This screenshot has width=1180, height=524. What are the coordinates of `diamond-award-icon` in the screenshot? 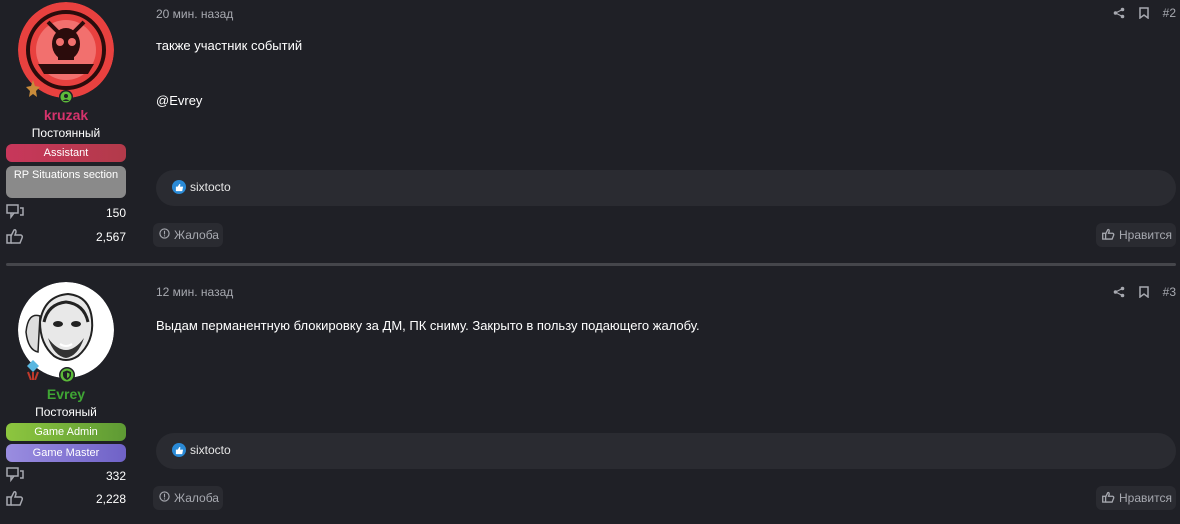 It's located at (33, 372).